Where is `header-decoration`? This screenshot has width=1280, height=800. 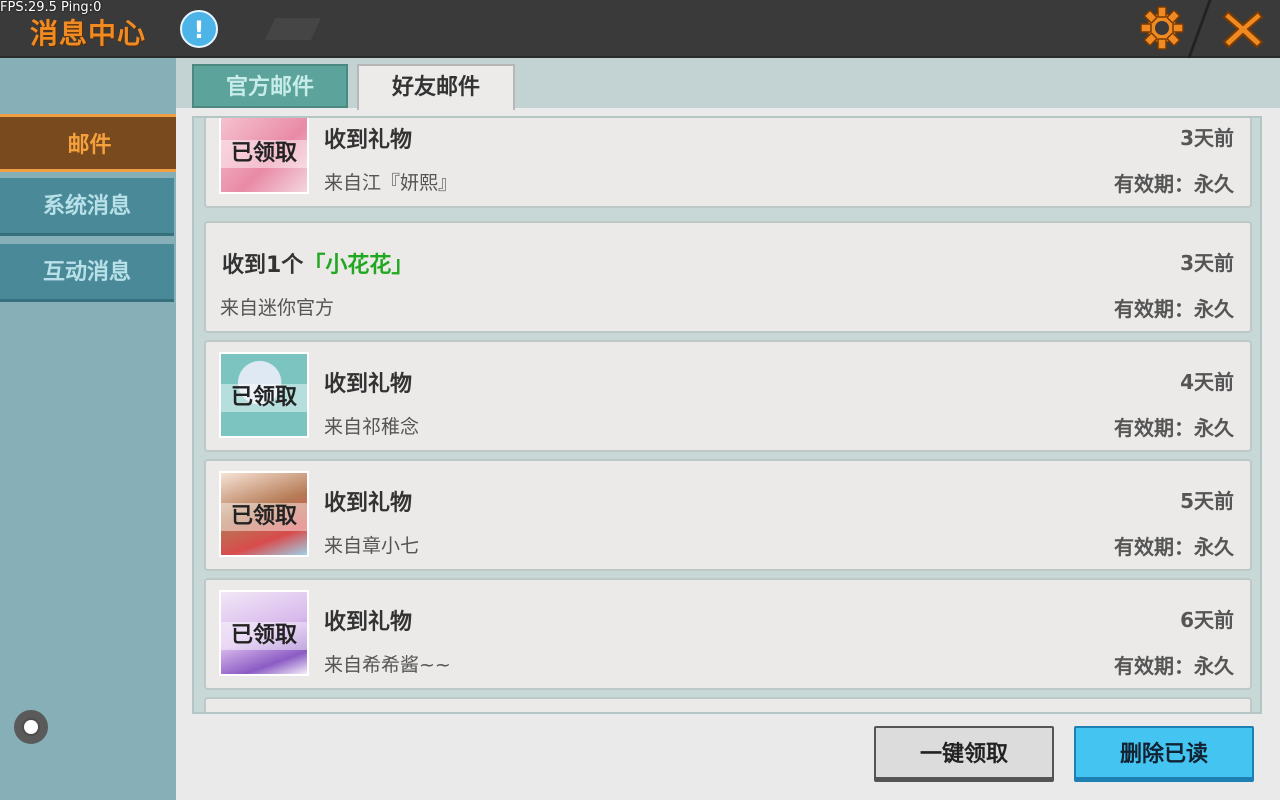
header-decoration is located at coordinates (293, 29).